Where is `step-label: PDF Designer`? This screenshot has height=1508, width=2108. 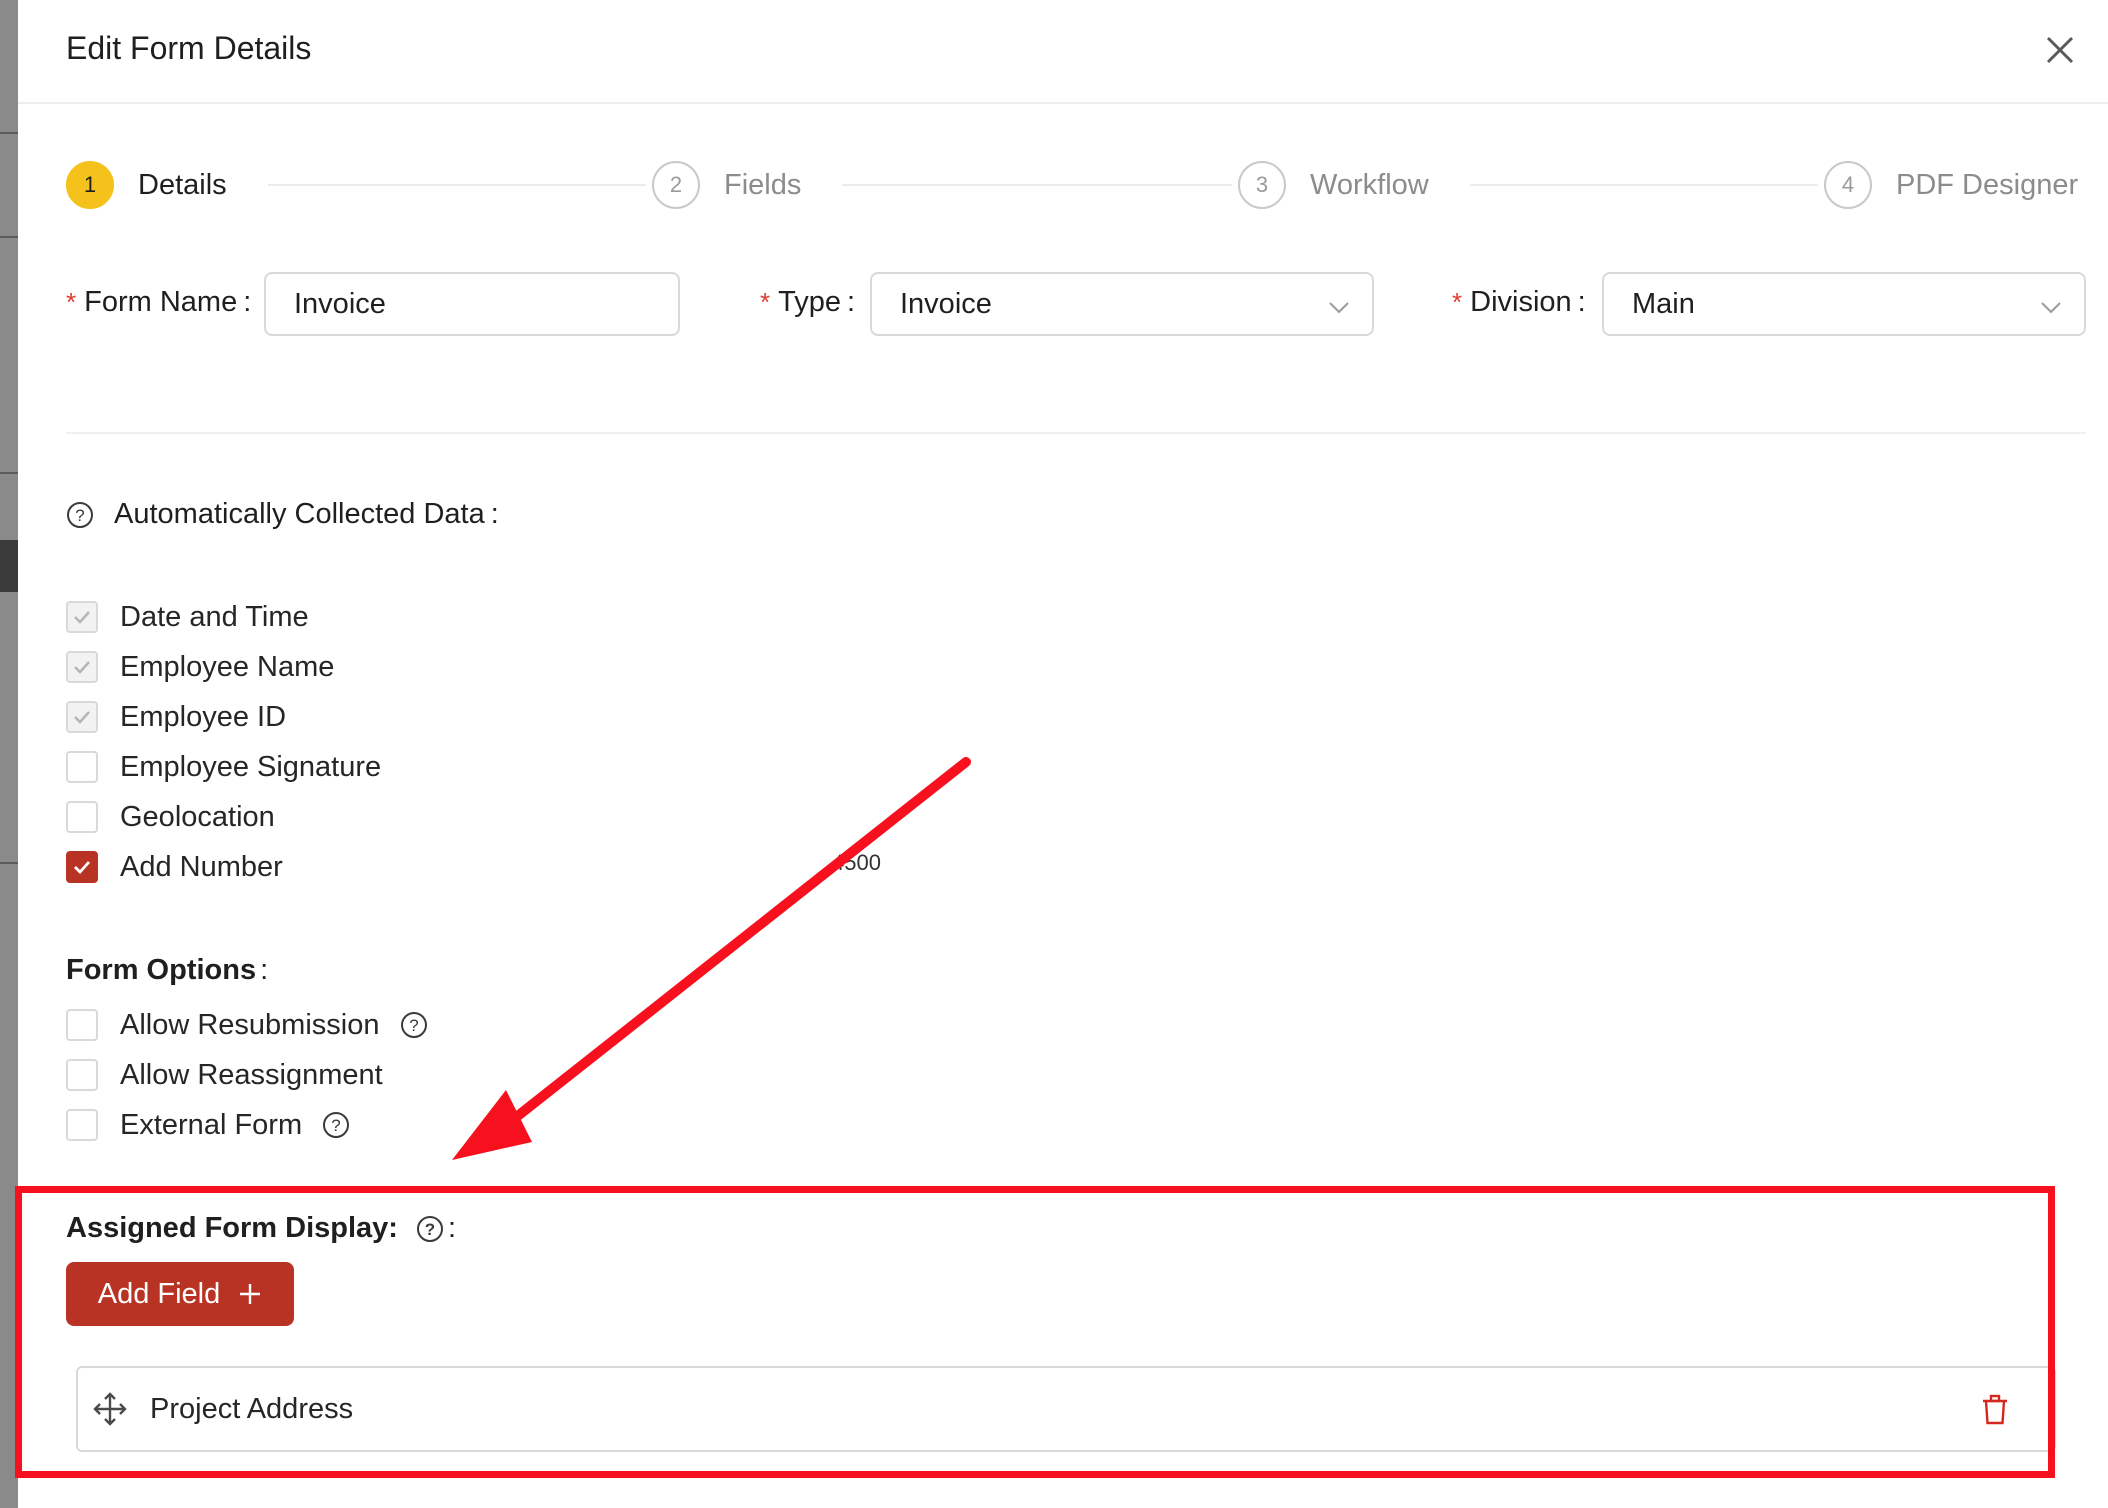
step-label: PDF Designer is located at coordinates (1987, 184).